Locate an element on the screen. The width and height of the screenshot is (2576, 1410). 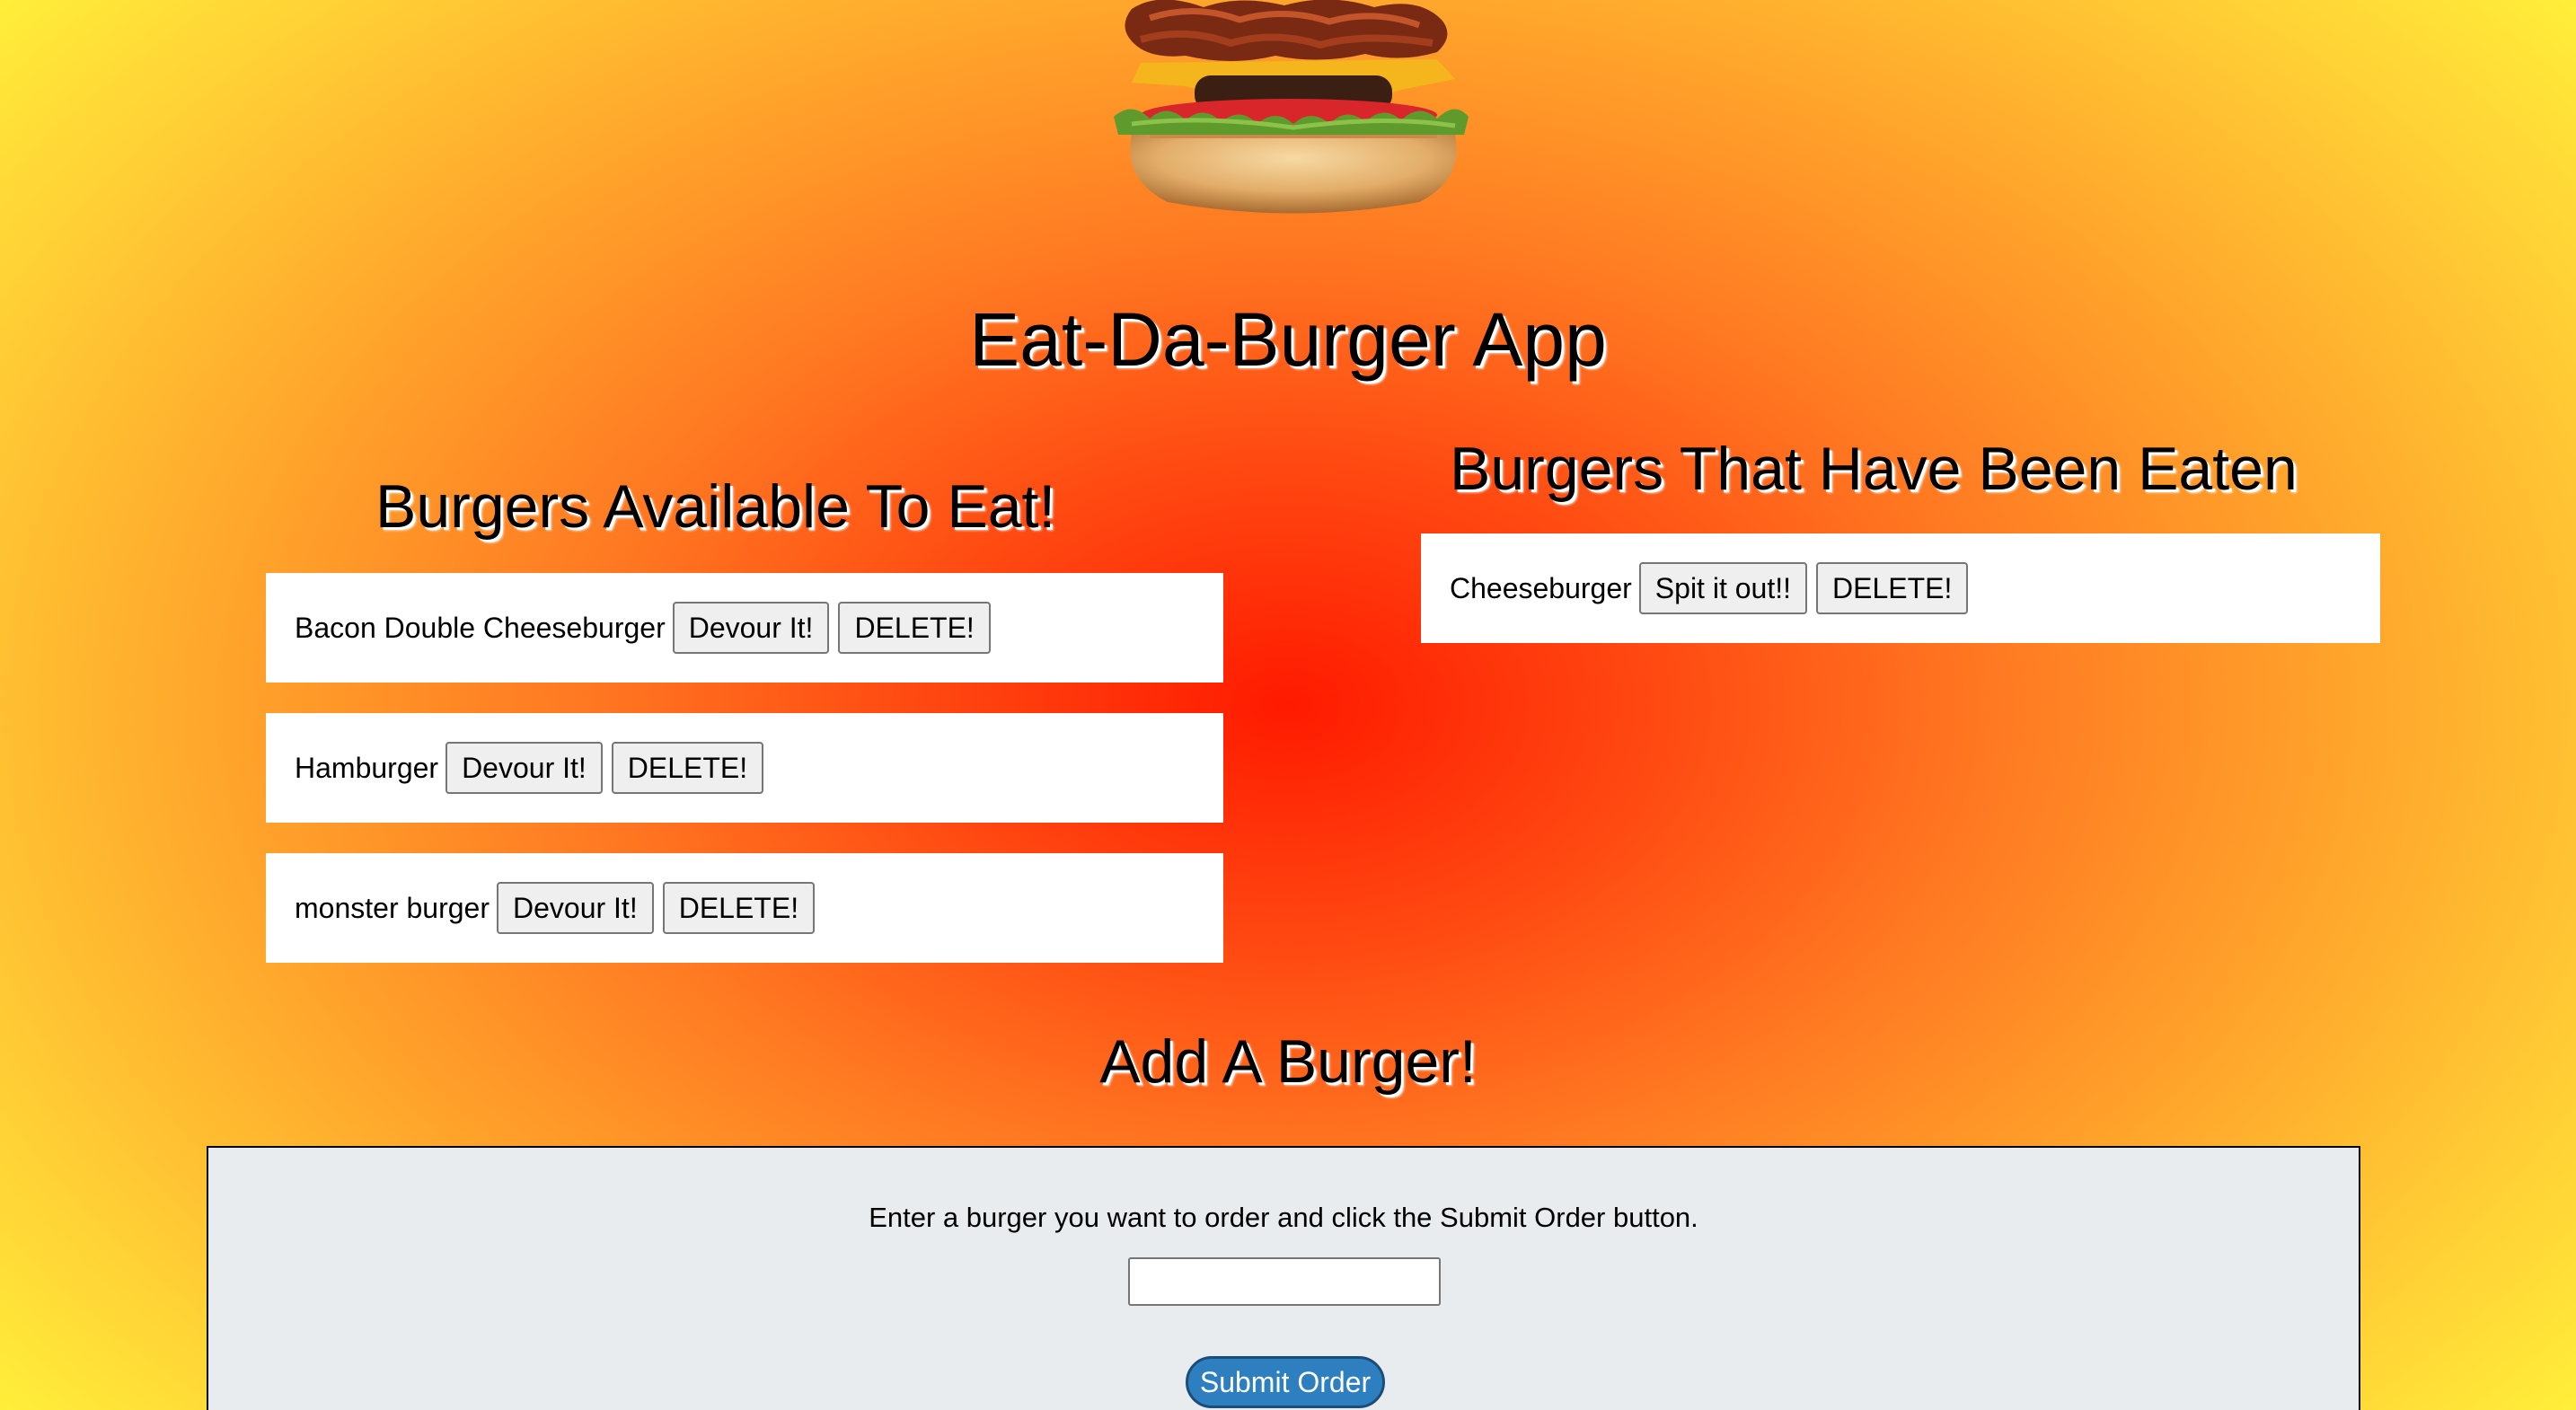
list-item: monster burger Devour It! DELETE! is located at coordinates (744, 908).